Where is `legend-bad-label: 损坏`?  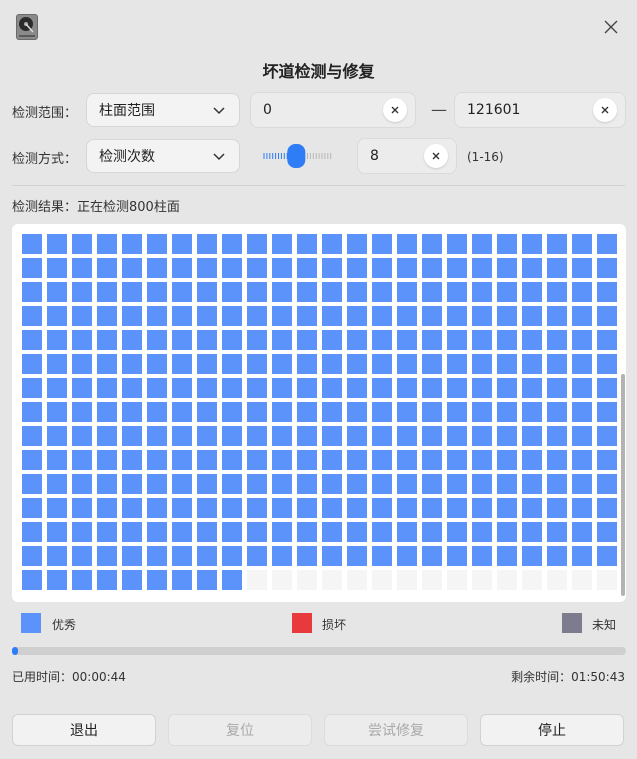 legend-bad-label: 损坏 is located at coordinates (334, 625).